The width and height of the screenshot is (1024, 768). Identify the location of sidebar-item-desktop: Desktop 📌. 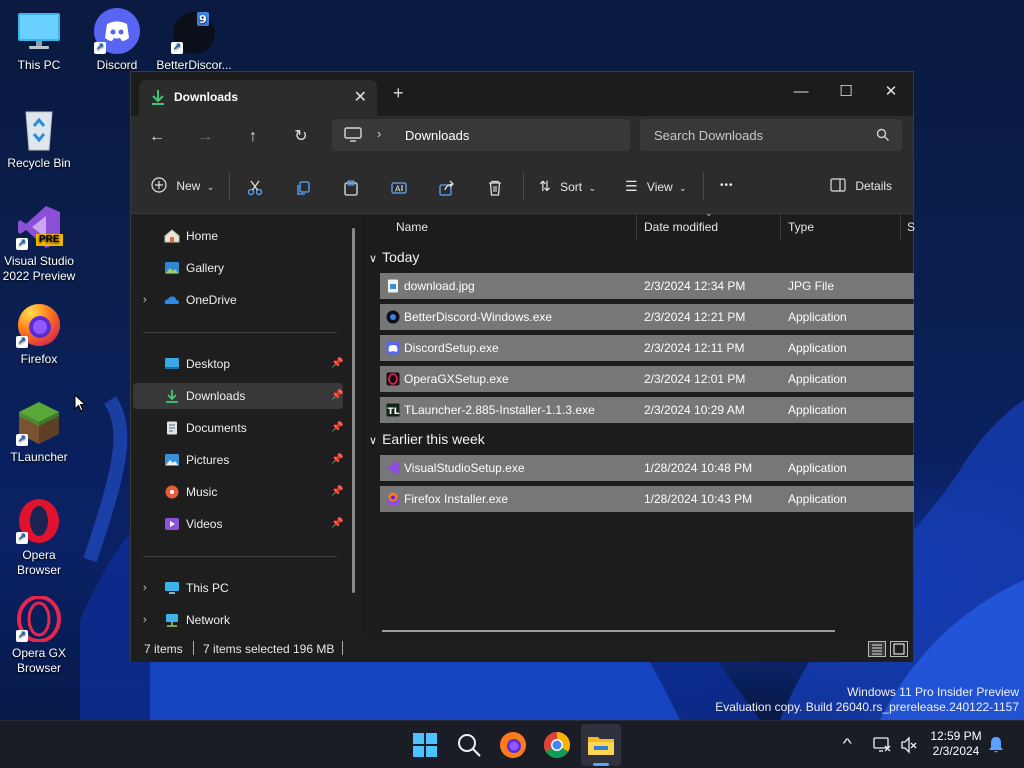
(238, 364).